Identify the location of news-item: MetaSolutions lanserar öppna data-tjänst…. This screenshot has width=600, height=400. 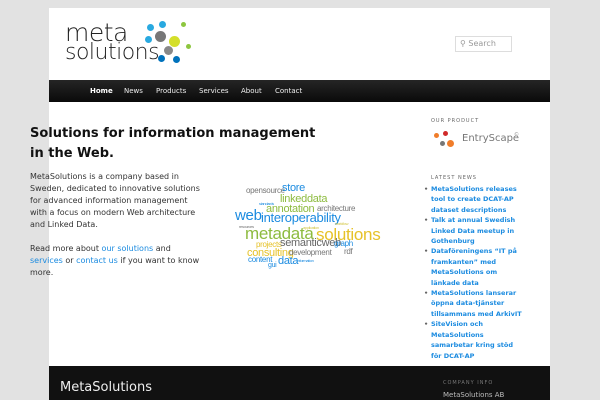
(474, 303).